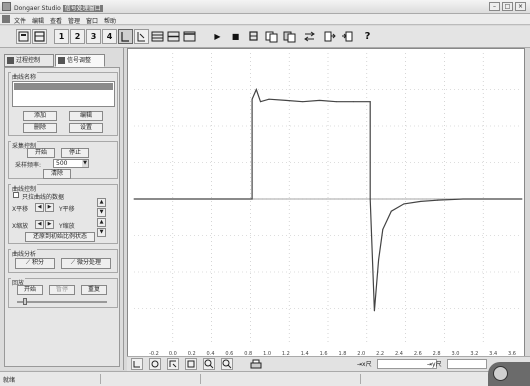  What do you see at coordinates (92, 20) in the screenshot?
I see `menu-window: 窗口` at bounding box center [92, 20].